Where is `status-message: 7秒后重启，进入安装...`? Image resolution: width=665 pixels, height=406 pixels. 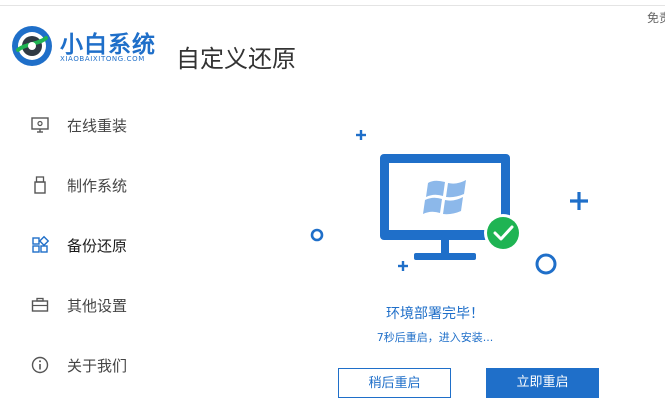 status-message: 7秒后重启，进入安装... is located at coordinates (435, 337).